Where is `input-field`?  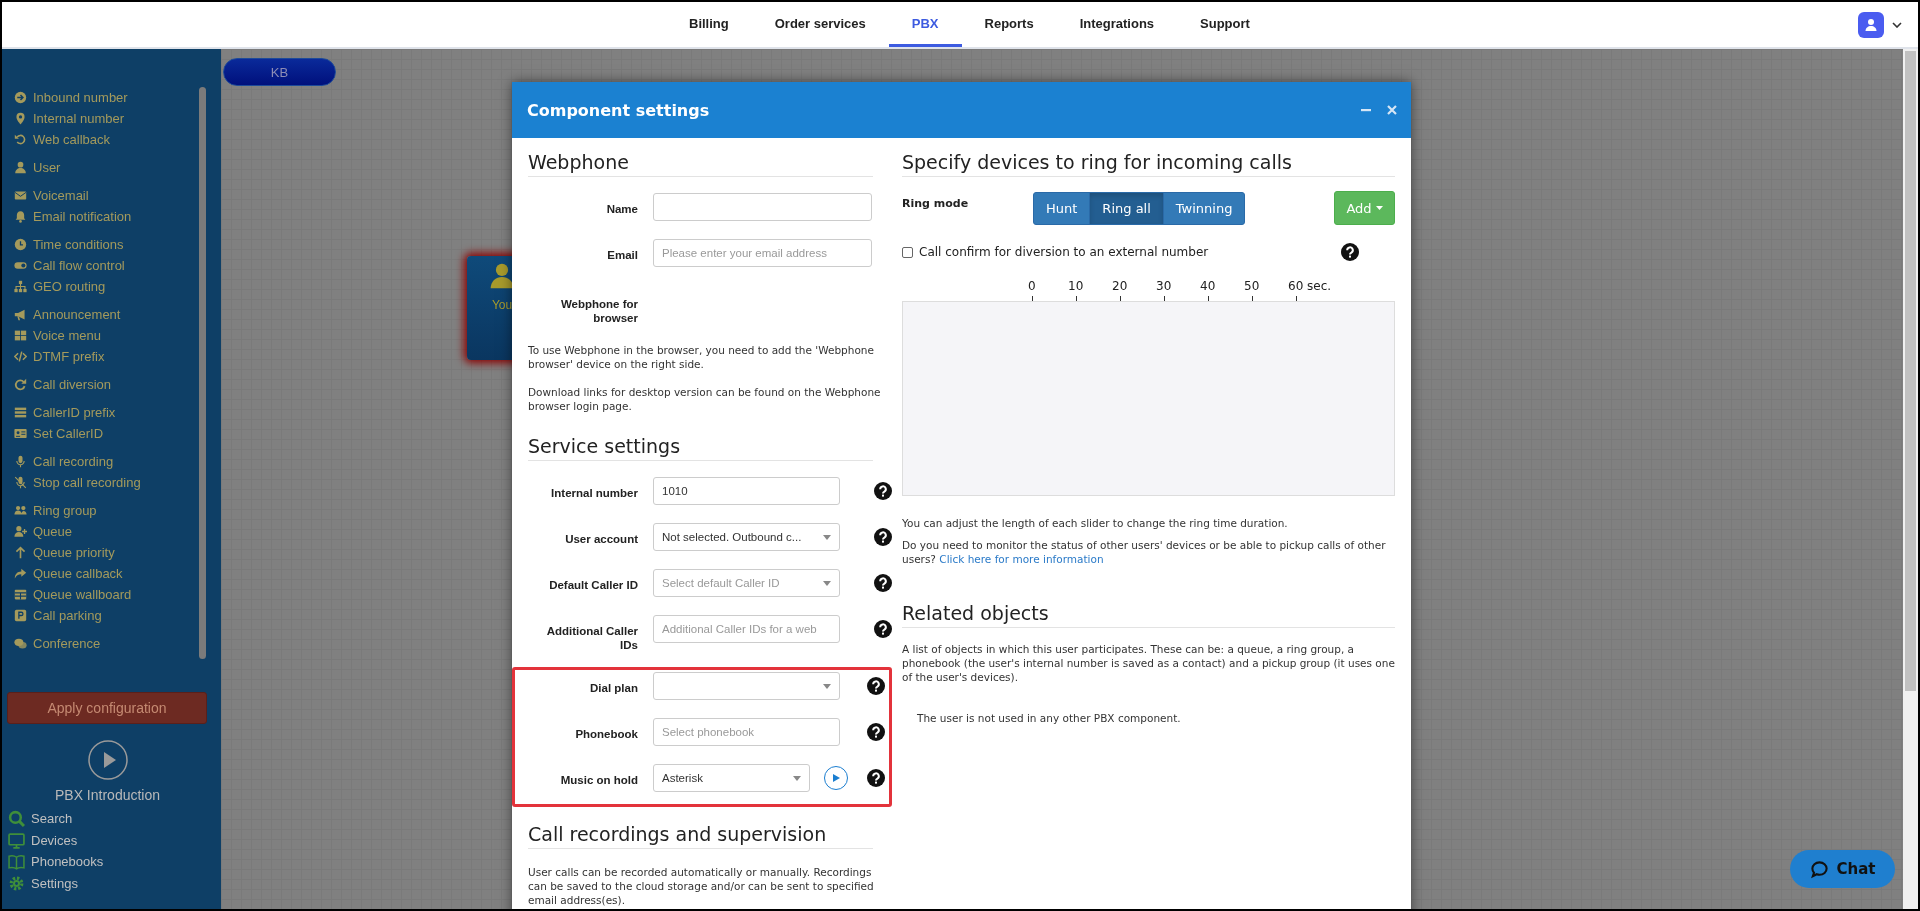 input-field is located at coordinates (762, 207).